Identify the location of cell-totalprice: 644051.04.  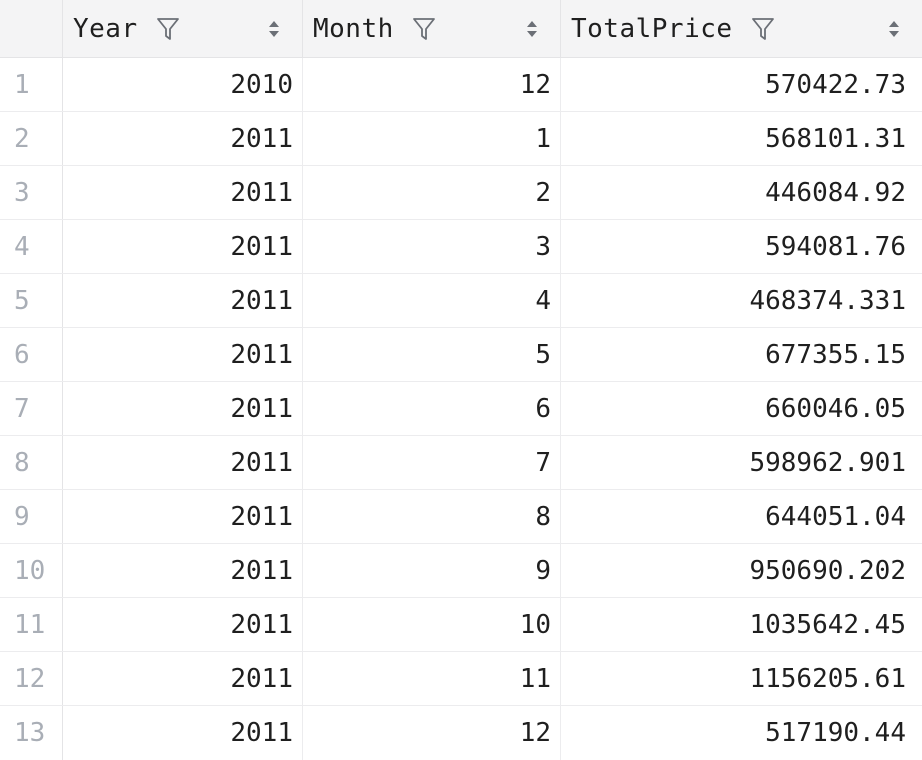
(741, 516).